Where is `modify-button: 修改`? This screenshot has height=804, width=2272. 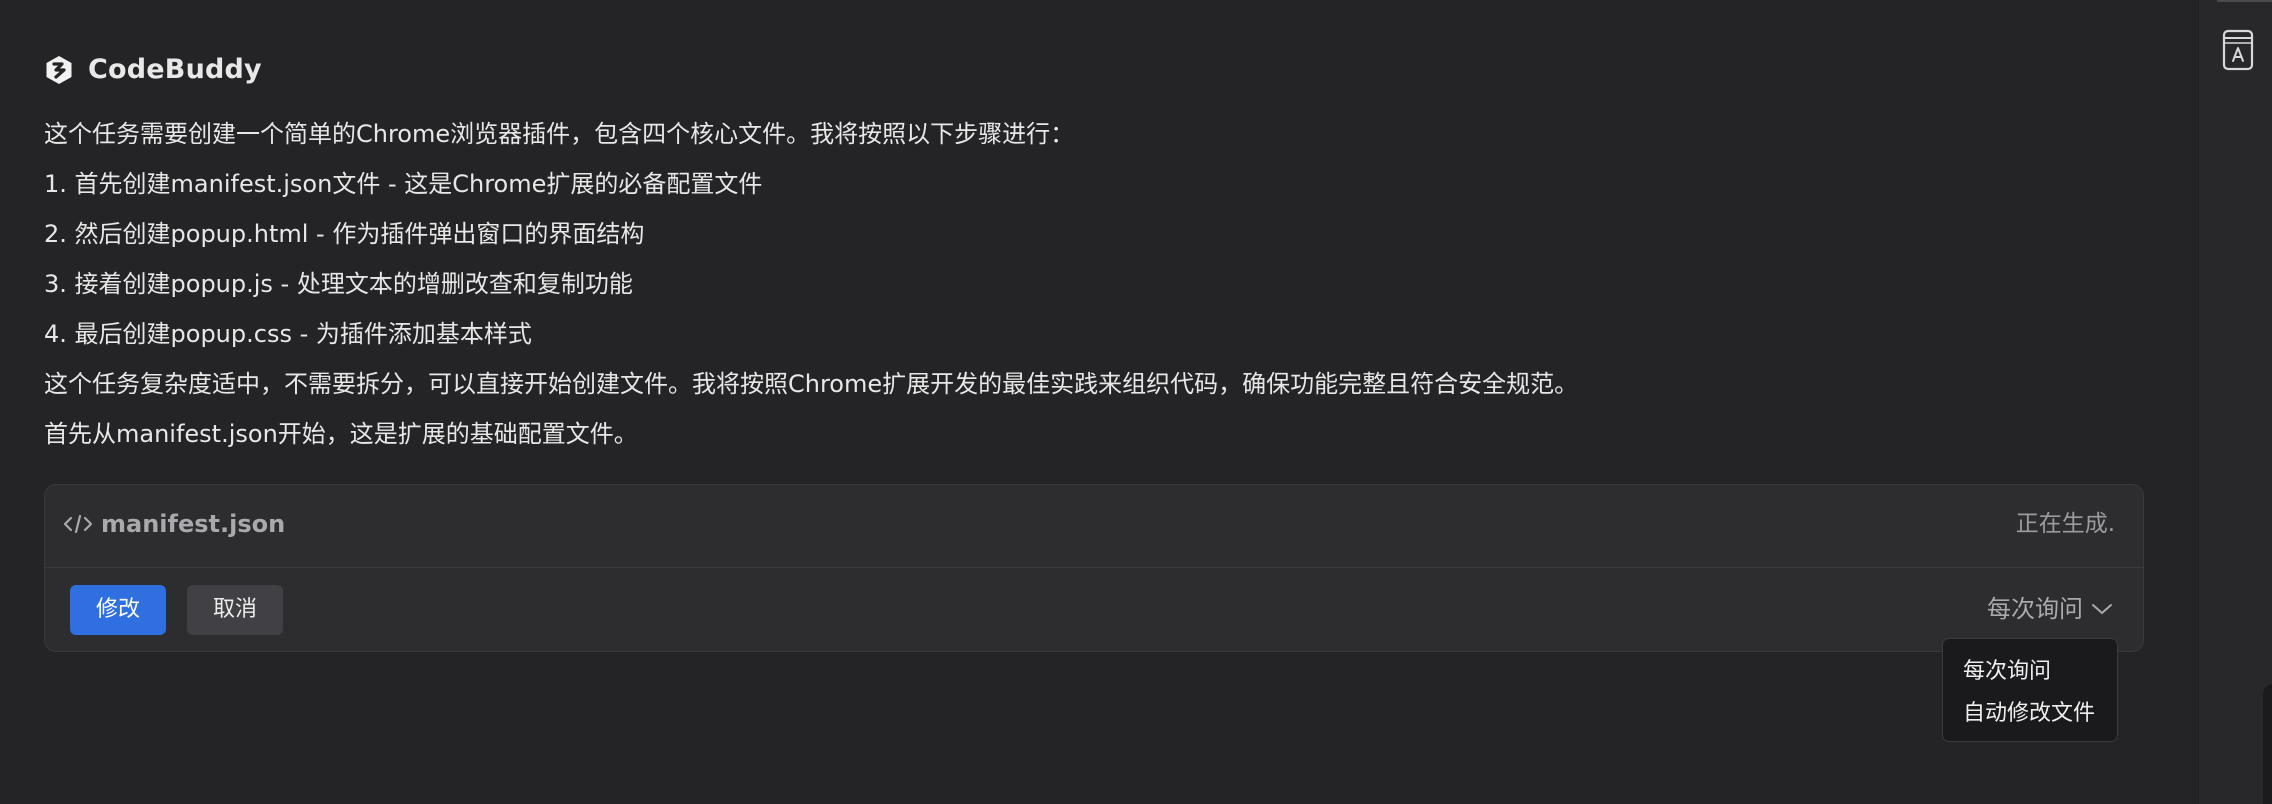 modify-button: 修改 is located at coordinates (118, 610).